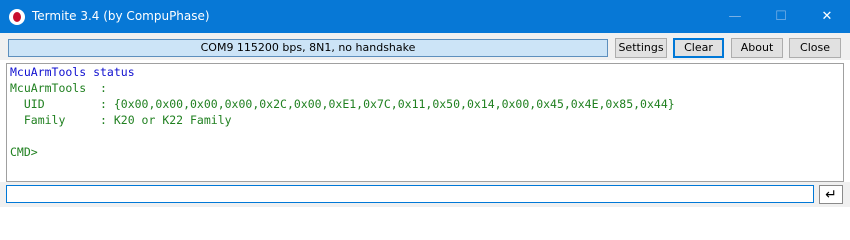  I want to click on maximize-icon: ☐, so click(781, 16).